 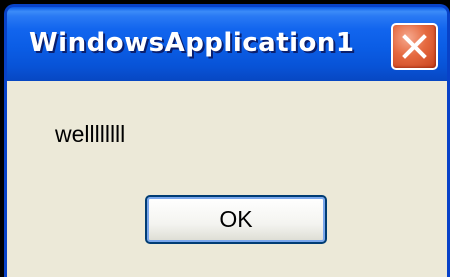 I want to click on message-text: wellllllll, so click(x=90, y=134).